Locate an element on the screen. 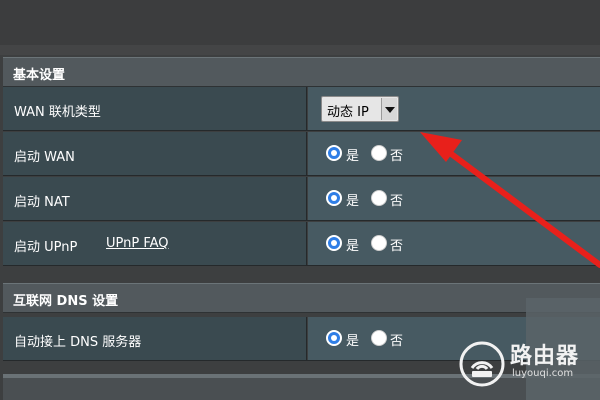 The width and height of the screenshot is (600, 400). watermark: 路由器 luyouqi.com is located at coordinates (528, 366).